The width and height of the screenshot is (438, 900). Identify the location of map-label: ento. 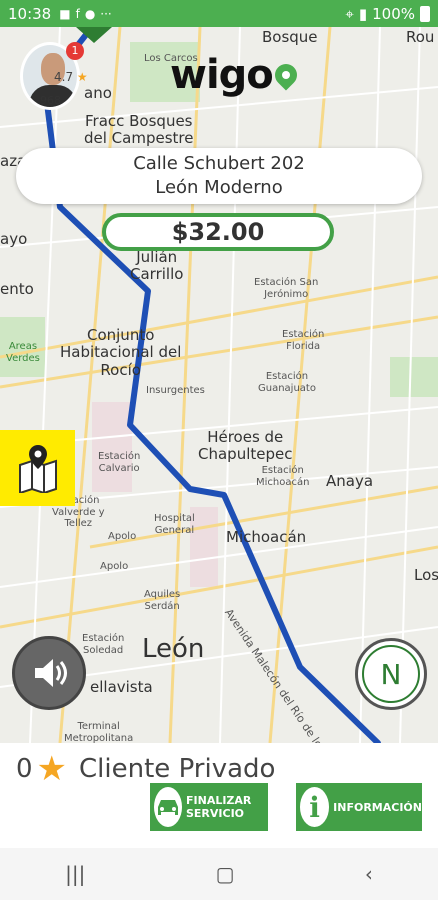
(17, 289).